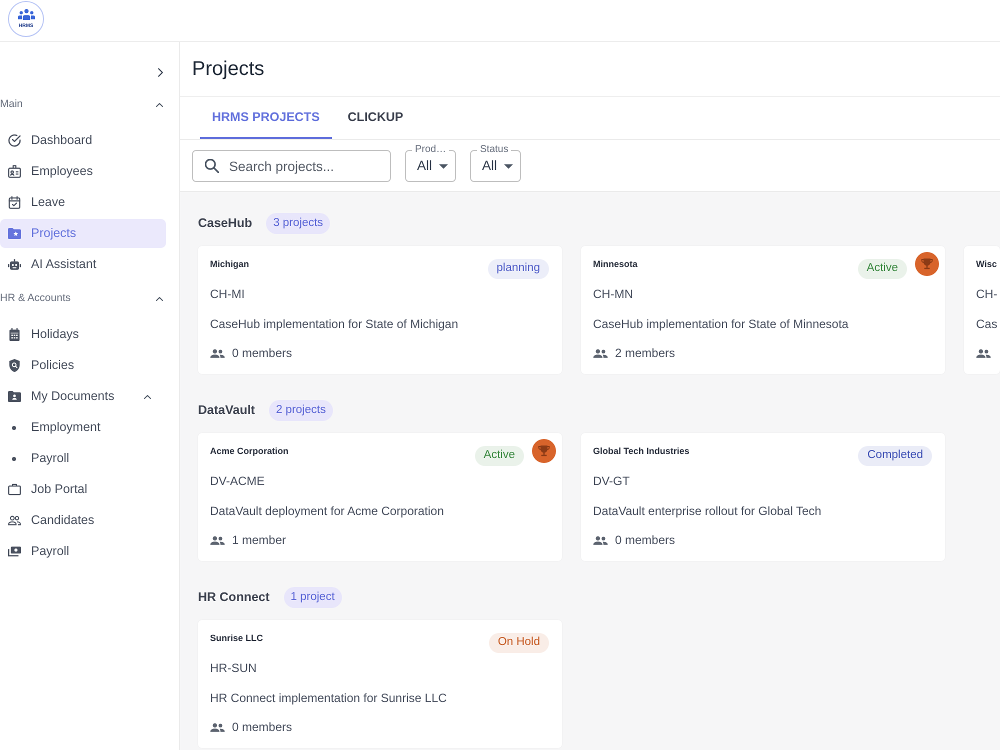 The height and width of the screenshot is (750, 1000). What do you see at coordinates (14, 365) in the screenshot?
I see `shield-icon` at bounding box center [14, 365].